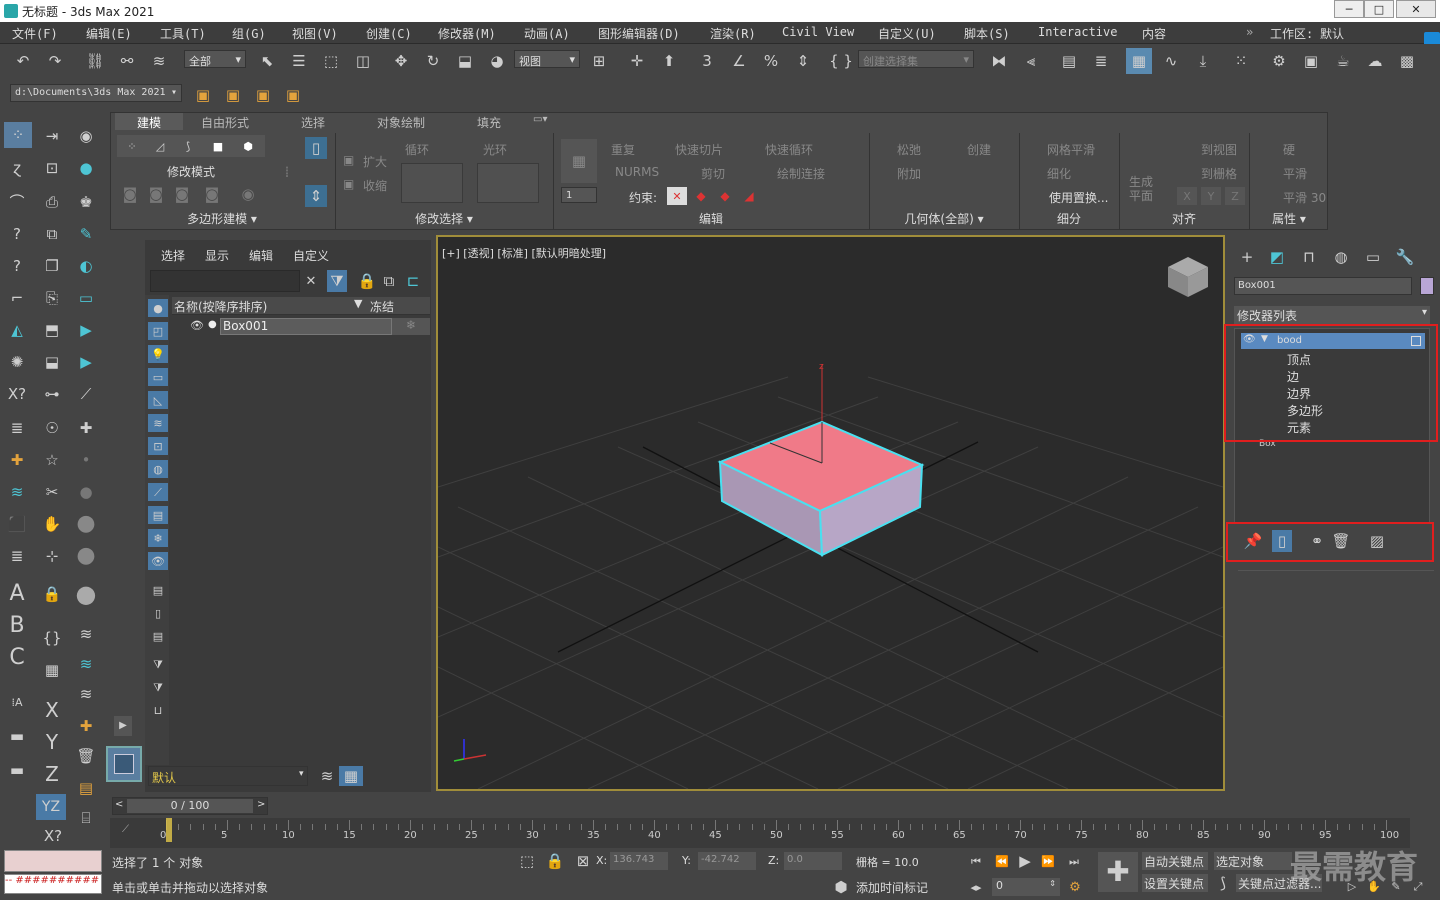  What do you see at coordinates (17, 202) in the screenshot?
I see `paint-select-icon: ⌒` at bounding box center [17, 202].